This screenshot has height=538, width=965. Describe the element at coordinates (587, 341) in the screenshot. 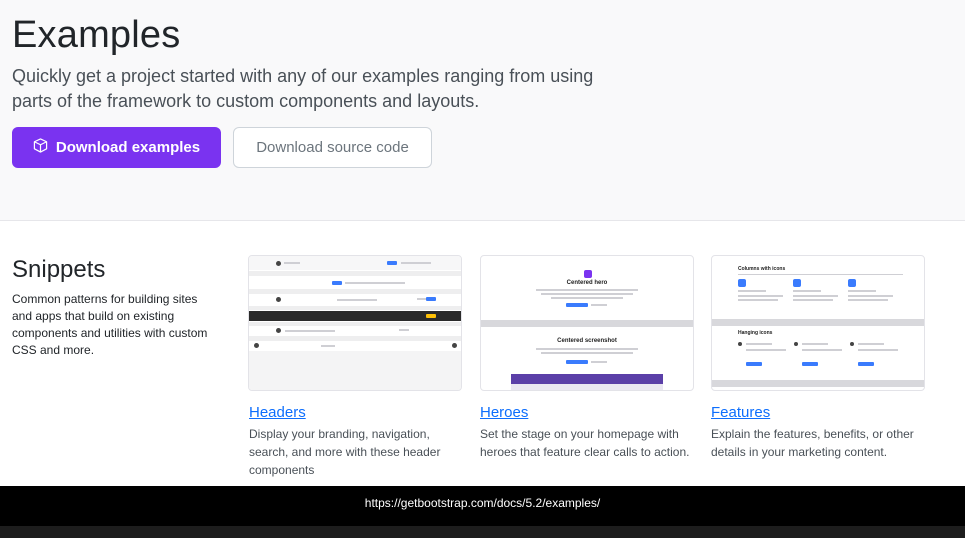

I see `centered-screenshot-label: Centered screenshot` at that location.